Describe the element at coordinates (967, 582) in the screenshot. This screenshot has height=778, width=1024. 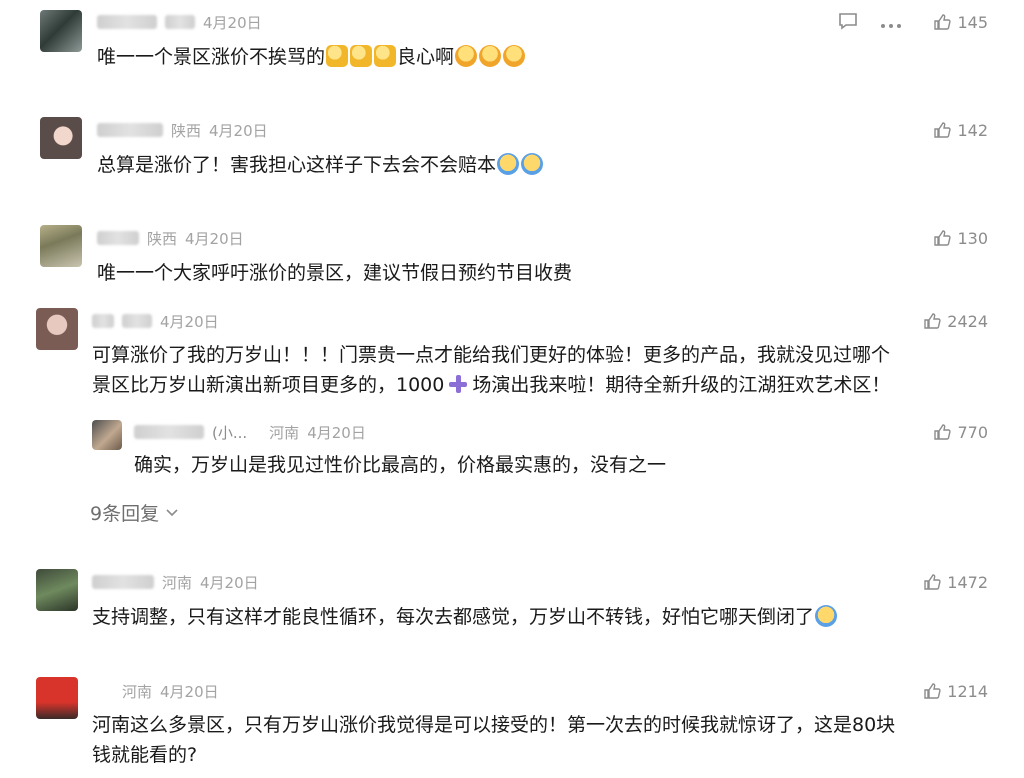
I see `like-count: 1472` at that location.